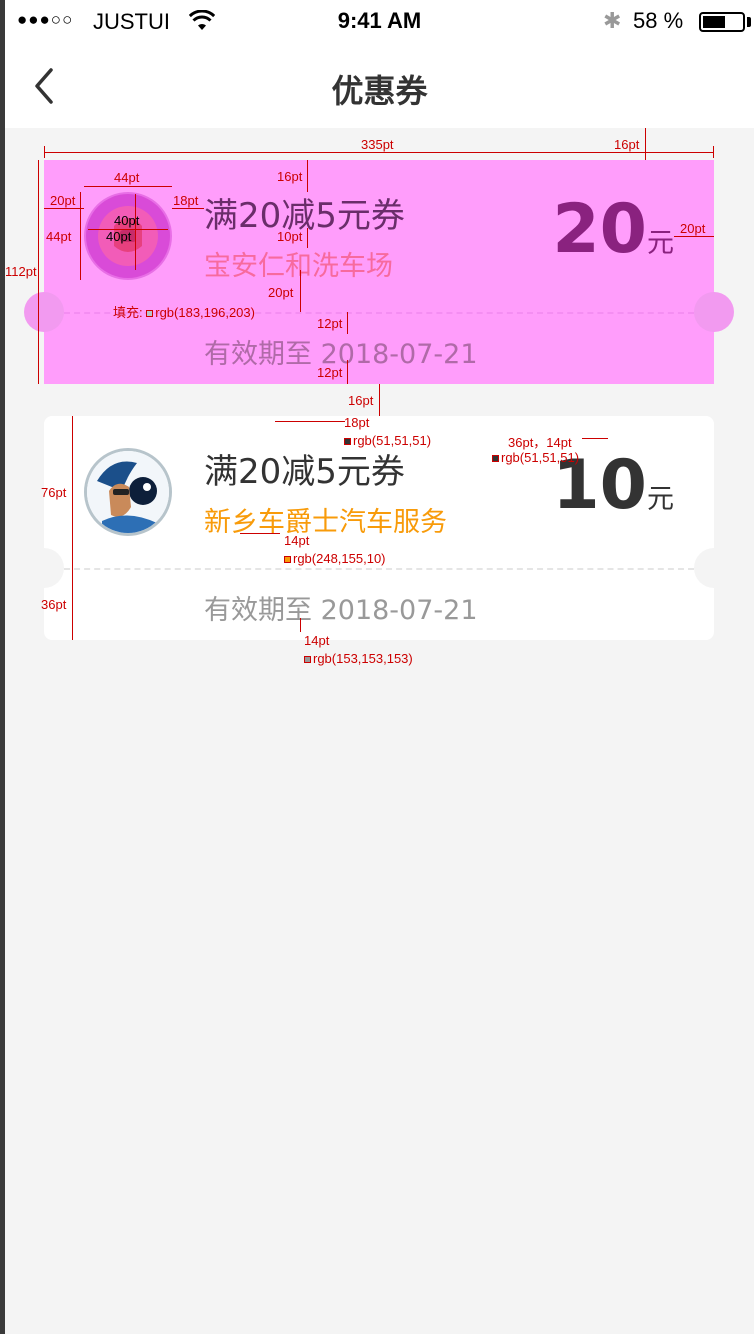 Image resolution: width=754 pixels, height=1334 pixels. What do you see at coordinates (339, 558) in the screenshot?
I see `annotation-text: rgb(248,155,10)` at bounding box center [339, 558].